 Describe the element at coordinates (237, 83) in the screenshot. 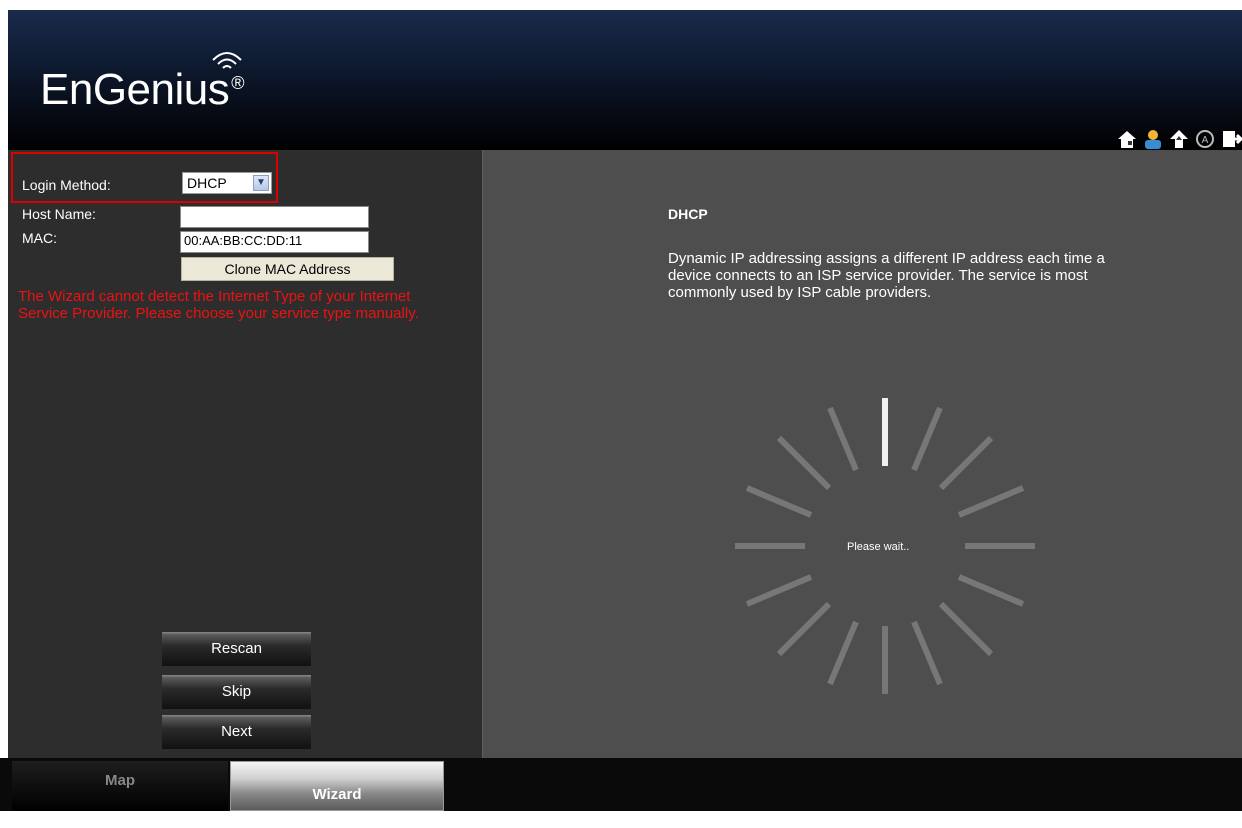

I see `registered-mark: ®` at that location.